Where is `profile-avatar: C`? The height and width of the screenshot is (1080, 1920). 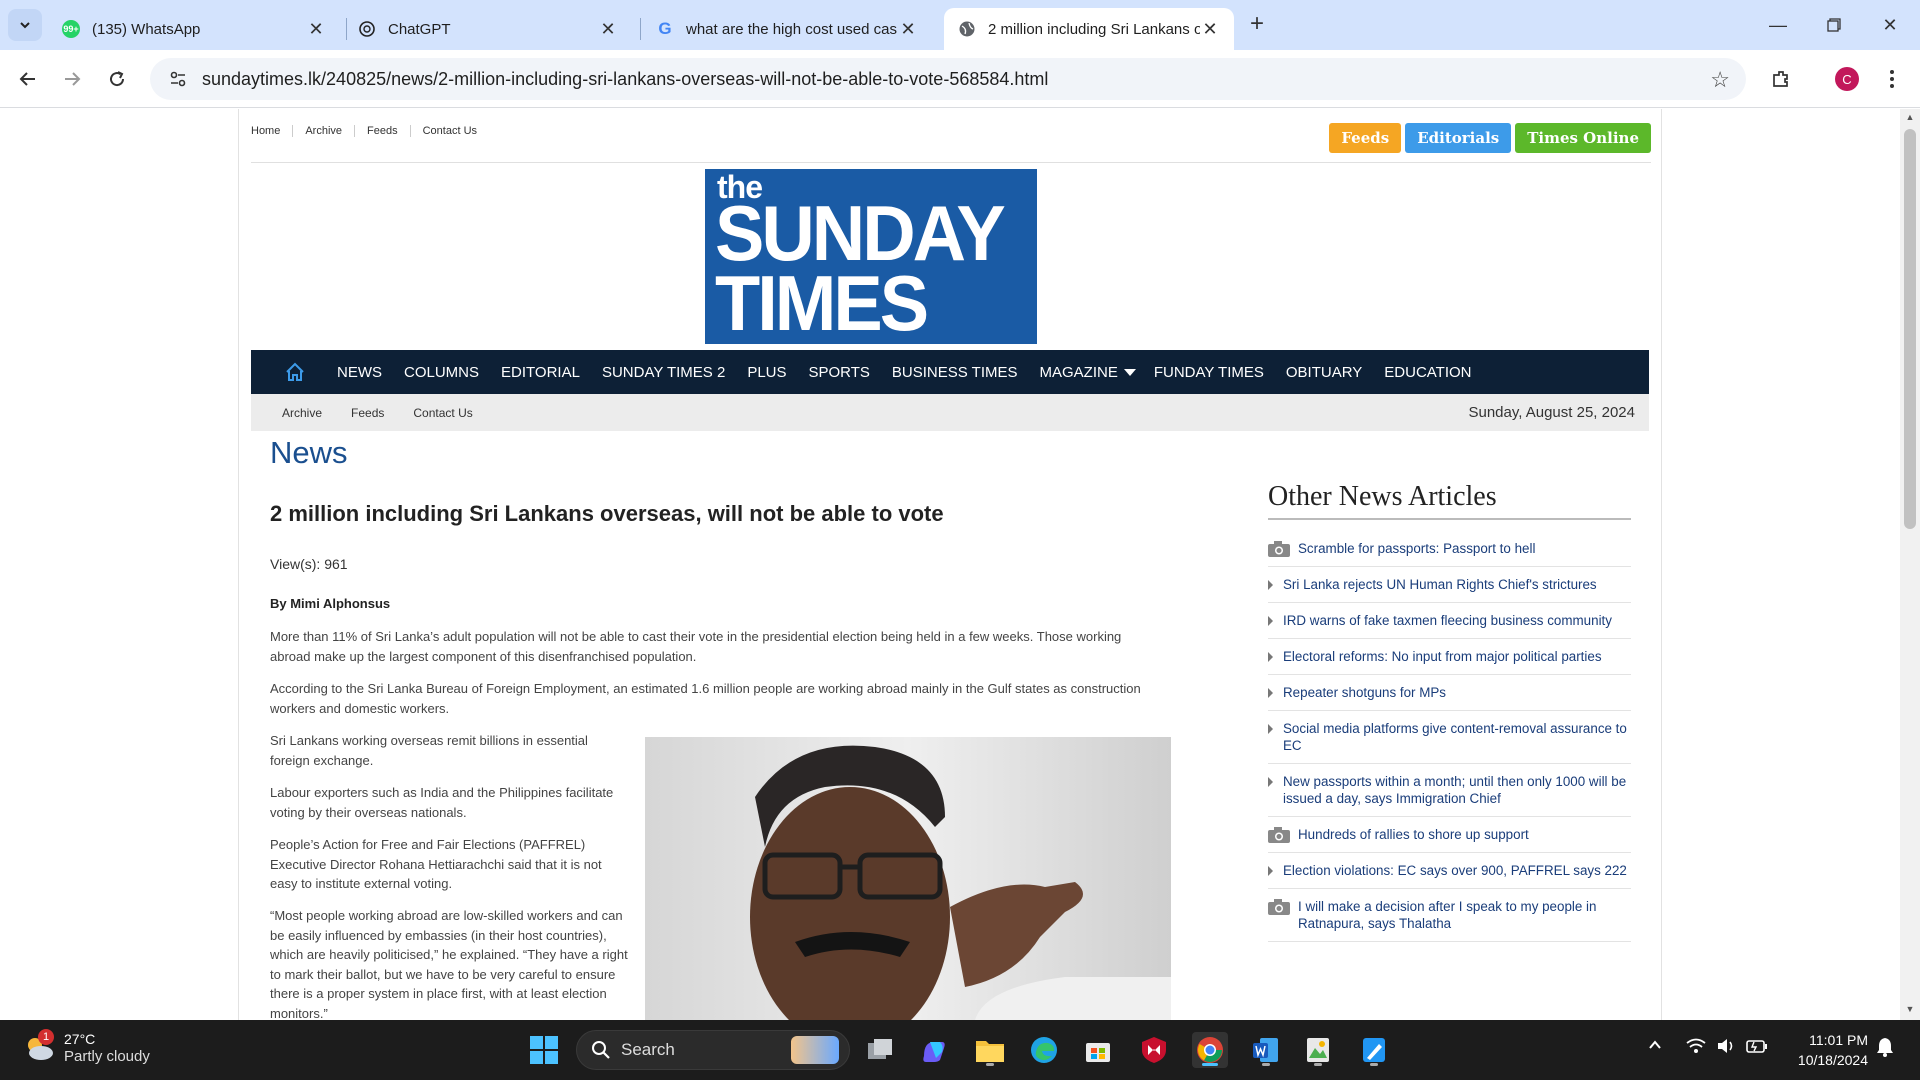 profile-avatar: C is located at coordinates (1847, 79).